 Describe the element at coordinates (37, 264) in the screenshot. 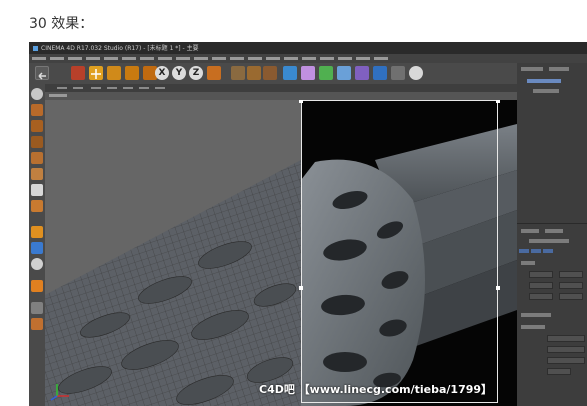

I see `solo-icon` at that location.